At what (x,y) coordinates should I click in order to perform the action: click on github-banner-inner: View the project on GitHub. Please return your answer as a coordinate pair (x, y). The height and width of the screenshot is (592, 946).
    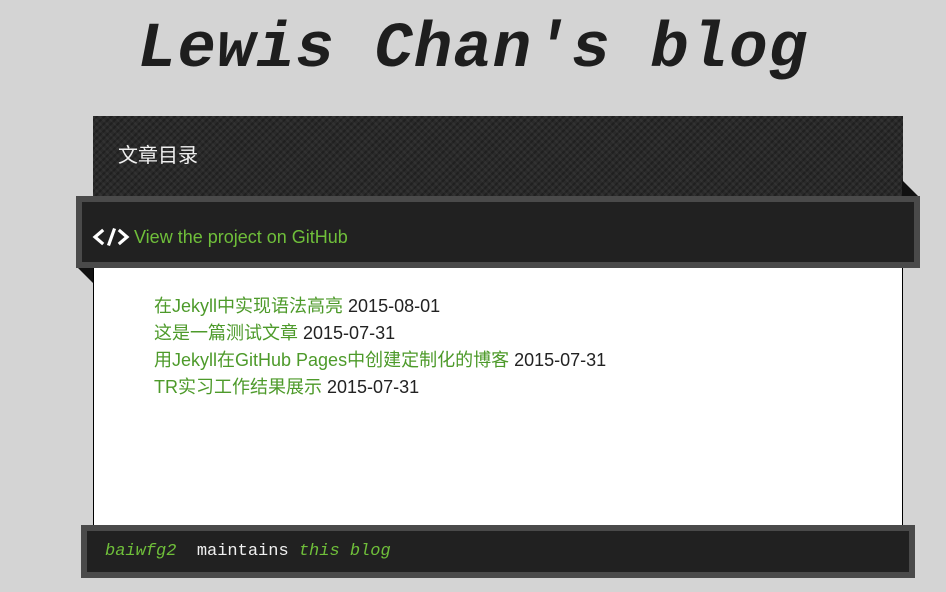
    Looking at the image, I should click on (498, 232).